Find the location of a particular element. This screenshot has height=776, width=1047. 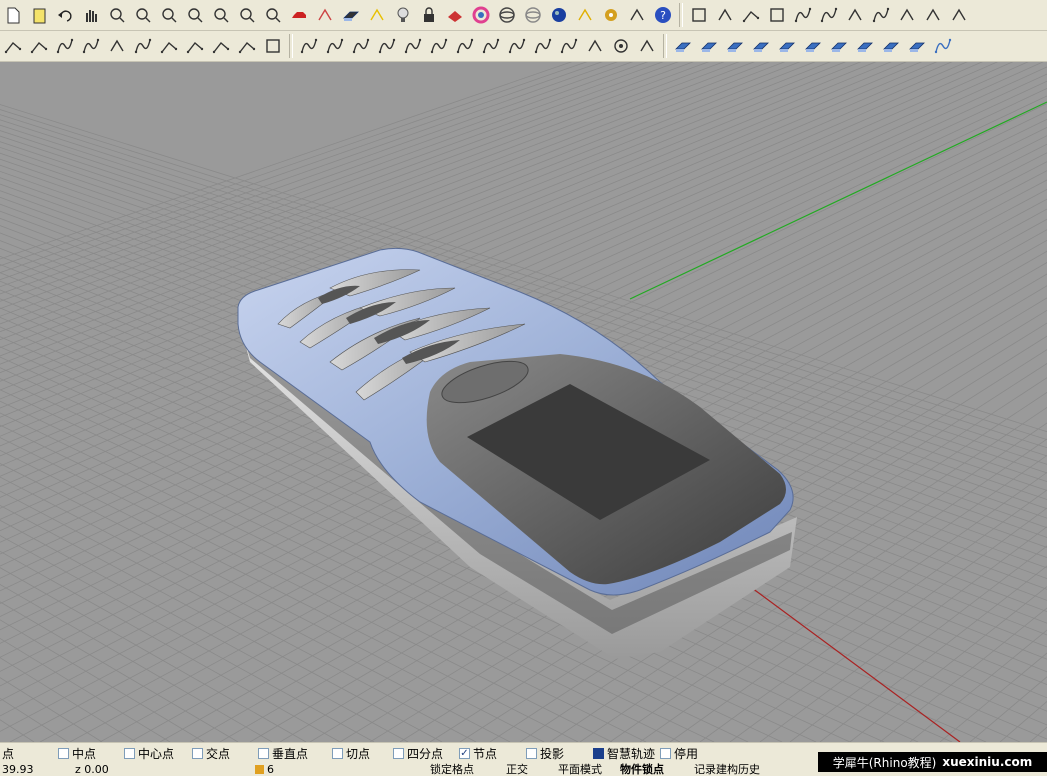

car-render-button is located at coordinates (299, 15).